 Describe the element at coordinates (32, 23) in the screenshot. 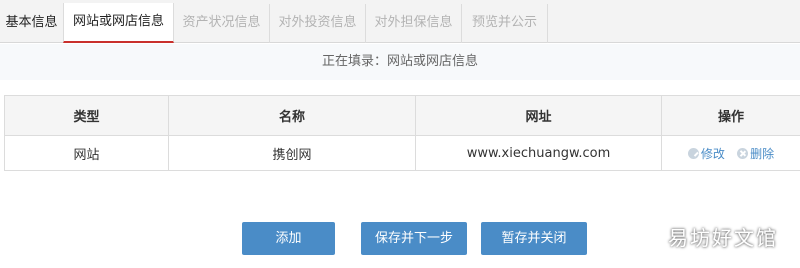

I see `tab-basic-info: 基本信息` at that location.